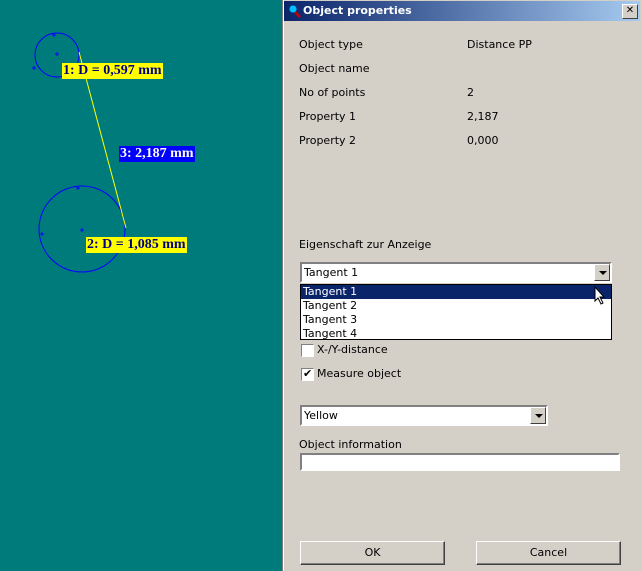  What do you see at coordinates (600, 295) in the screenshot?
I see `mouse-cursor-icon` at bounding box center [600, 295].